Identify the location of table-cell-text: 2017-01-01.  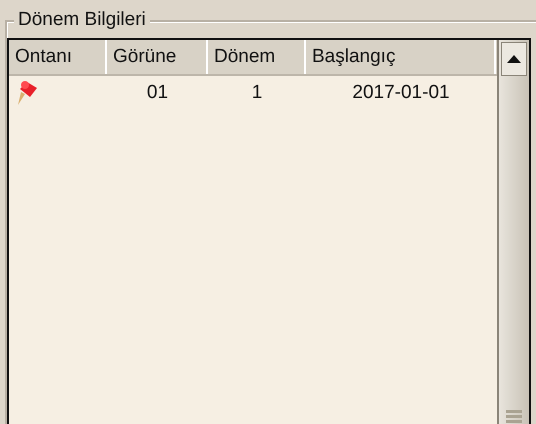
(401, 92).